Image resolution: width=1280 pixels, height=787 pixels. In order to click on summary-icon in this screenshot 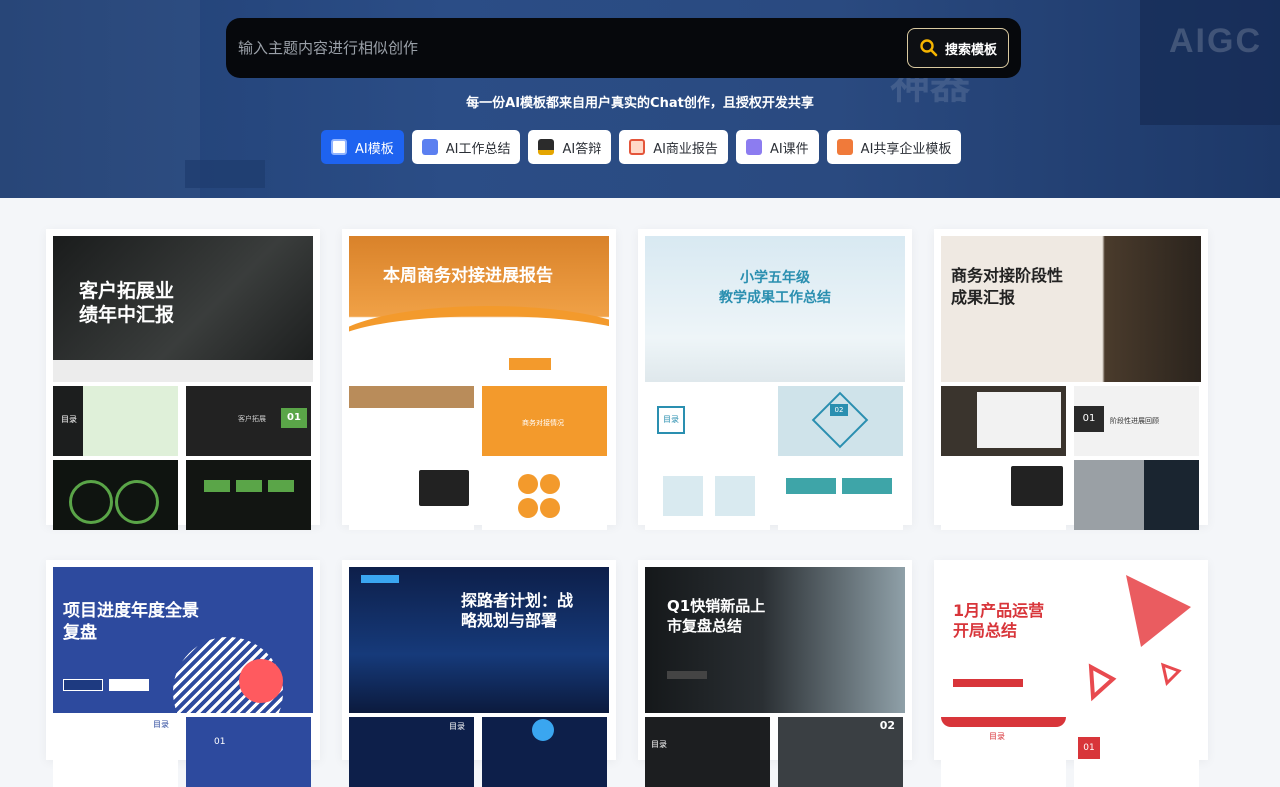, I will do `click(429, 147)`.